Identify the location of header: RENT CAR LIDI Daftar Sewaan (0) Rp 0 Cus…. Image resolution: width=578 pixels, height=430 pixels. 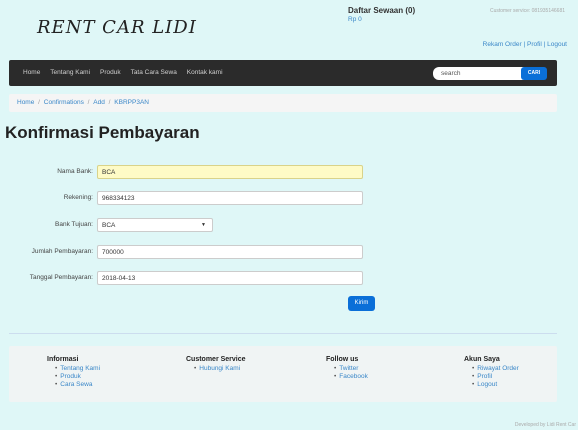
(295, 29).